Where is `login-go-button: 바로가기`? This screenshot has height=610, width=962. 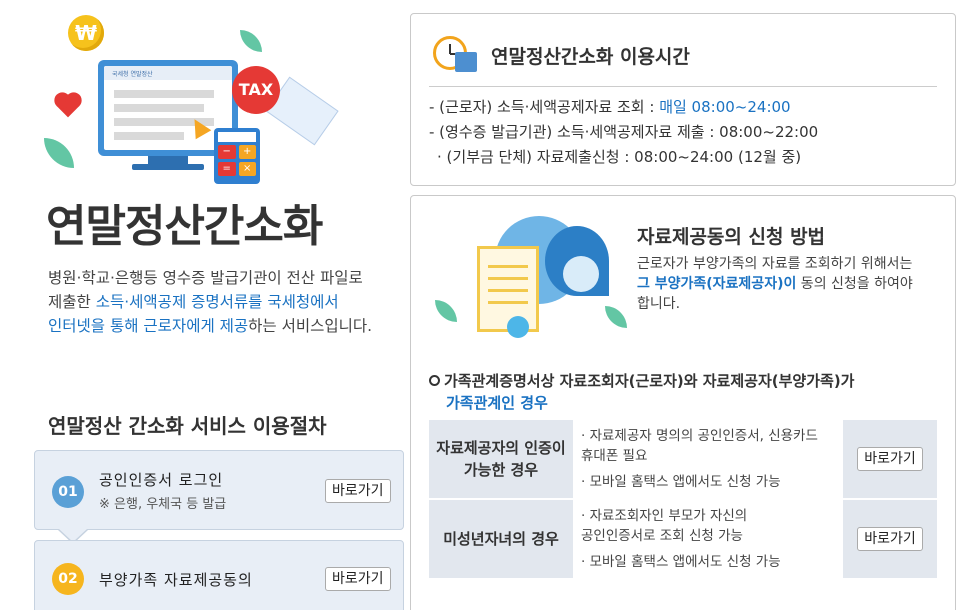 login-go-button: 바로가기 is located at coordinates (358, 491).